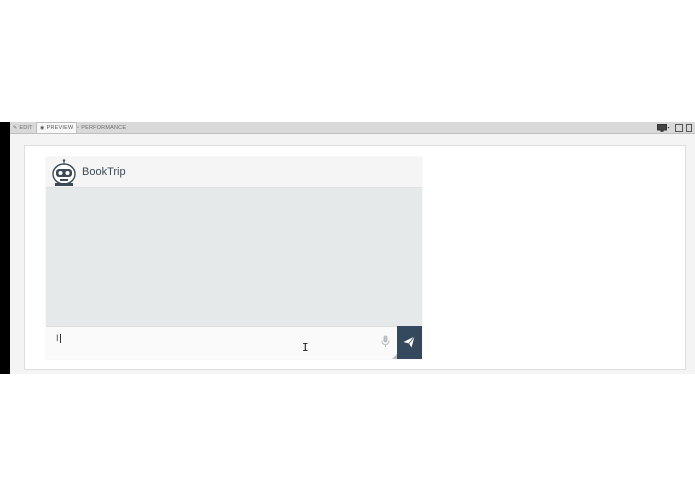  I want to click on chat-header: BookTrip, so click(234, 172).